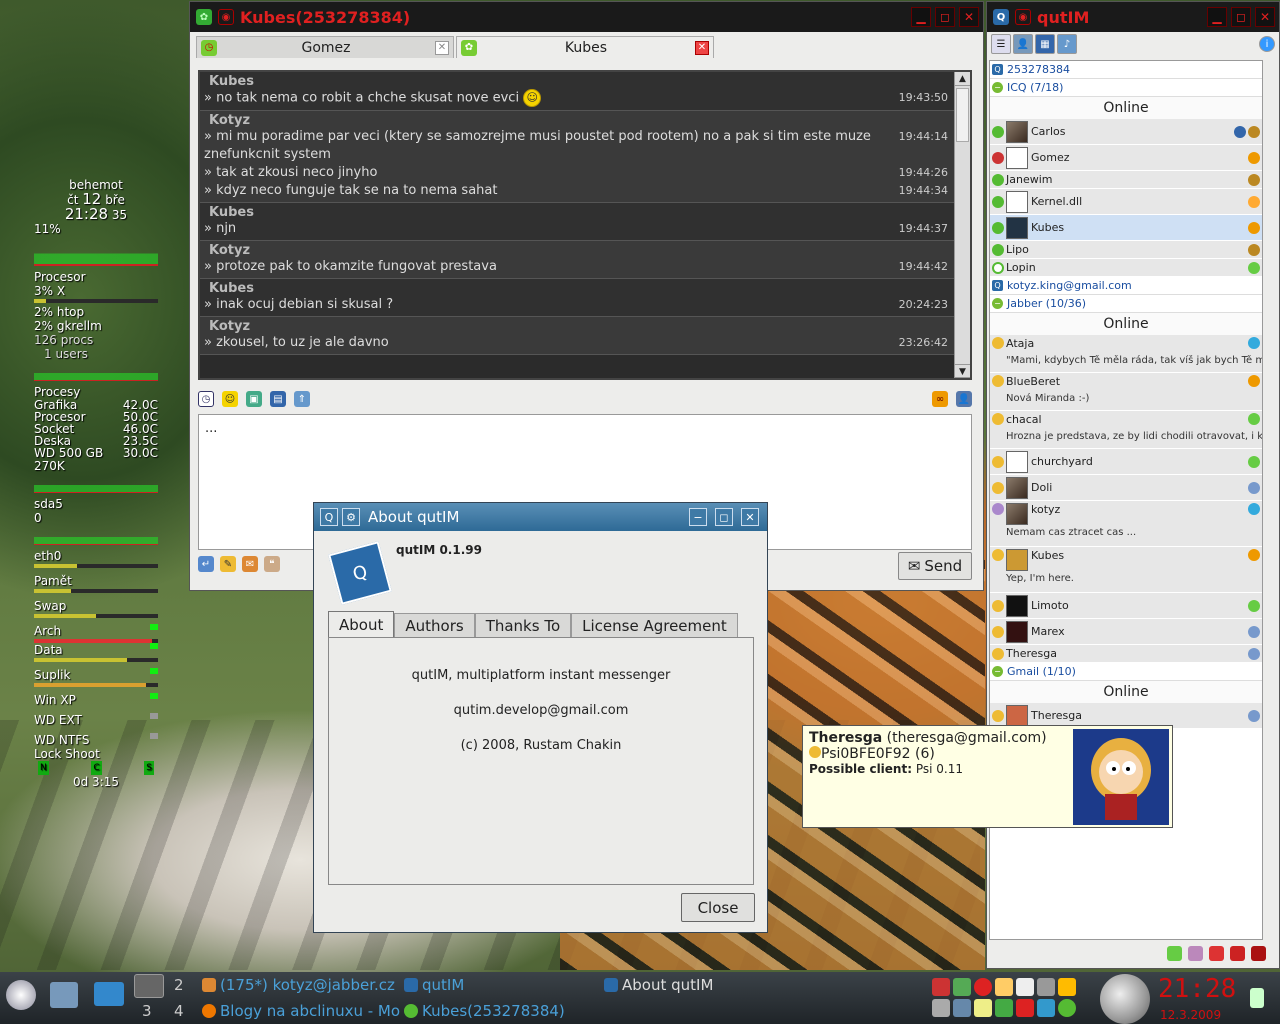 This screenshot has width=1280, height=1024. Describe the element at coordinates (718, 907) in the screenshot. I see `close-dialog-button: Close` at that location.